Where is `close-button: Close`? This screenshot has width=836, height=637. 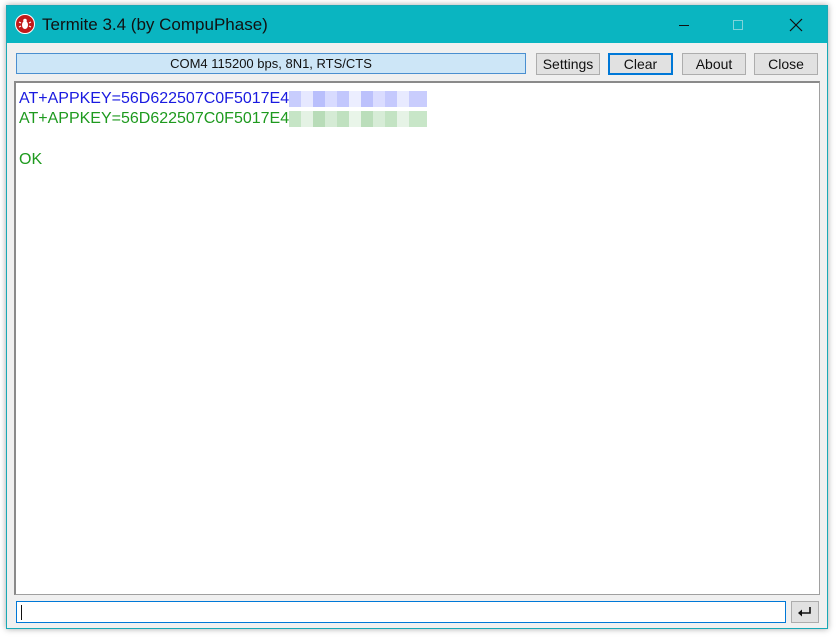 close-button: Close is located at coordinates (786, 64).